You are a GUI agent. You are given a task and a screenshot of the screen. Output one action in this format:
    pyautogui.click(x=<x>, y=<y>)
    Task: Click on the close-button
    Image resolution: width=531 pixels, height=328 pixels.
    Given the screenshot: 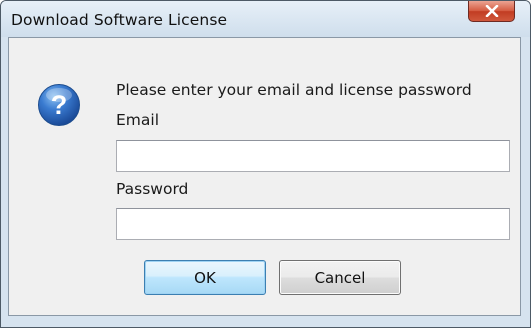 What is the action you would take?
    pyautogui.click(x=491, y=11)
    